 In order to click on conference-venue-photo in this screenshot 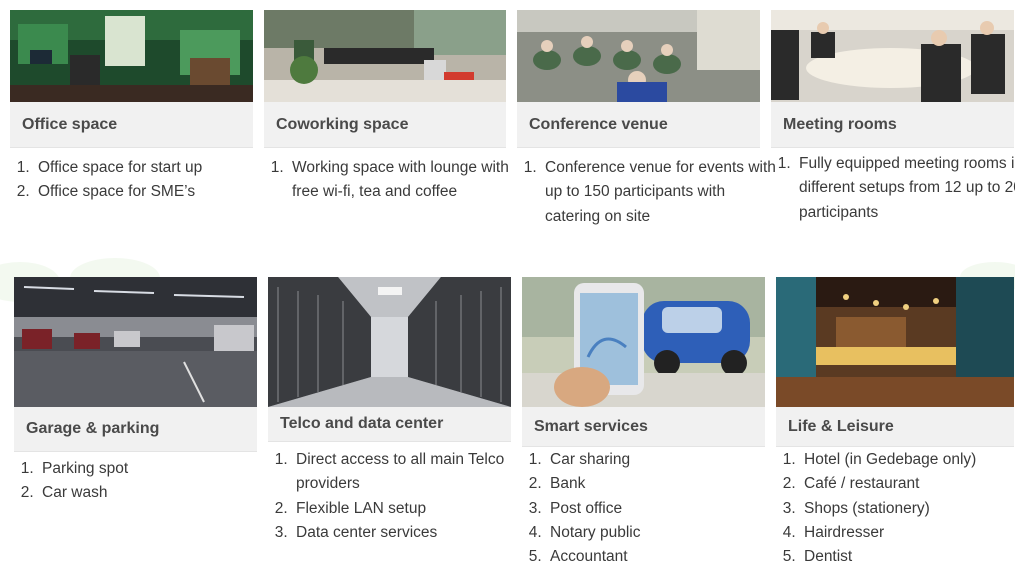, I will do `click(638, 56)`.